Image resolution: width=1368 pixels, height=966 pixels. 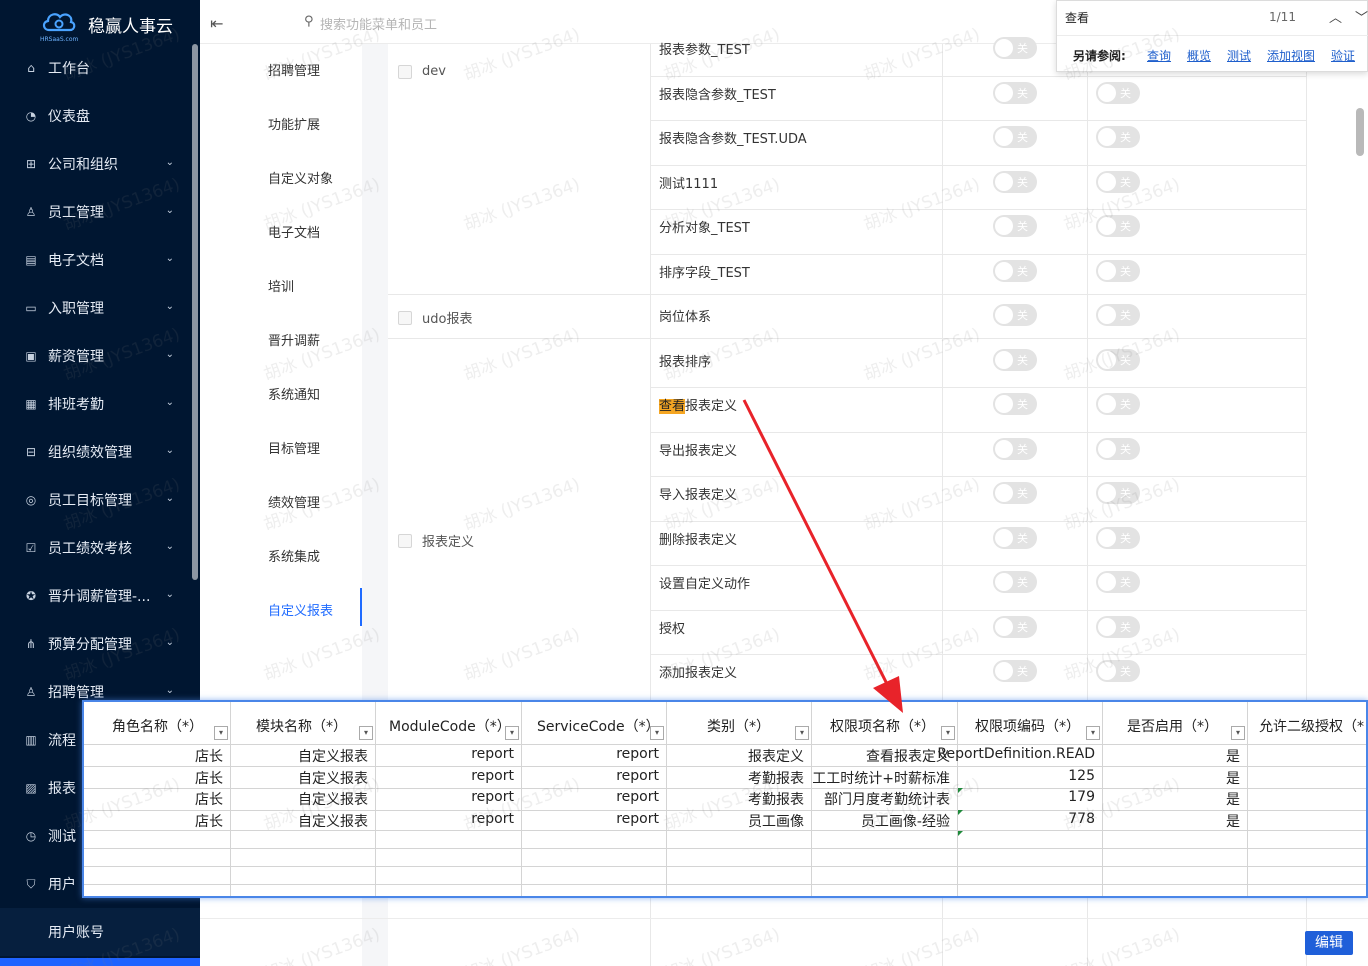 I want to click on sheet-cell: 报表定义, so click(x=776, y=756).